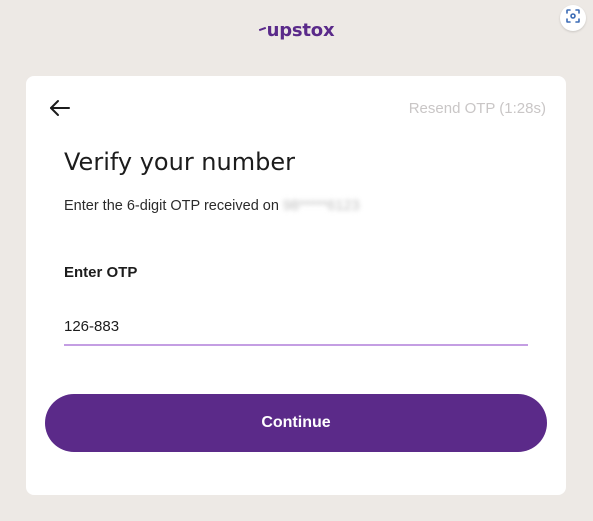 This screenshot has height=521, width=593. What do you see at coordinates (179, 162) in the screenshot?
I see `page-title: Verify your number` at bounding box center [179, 162].